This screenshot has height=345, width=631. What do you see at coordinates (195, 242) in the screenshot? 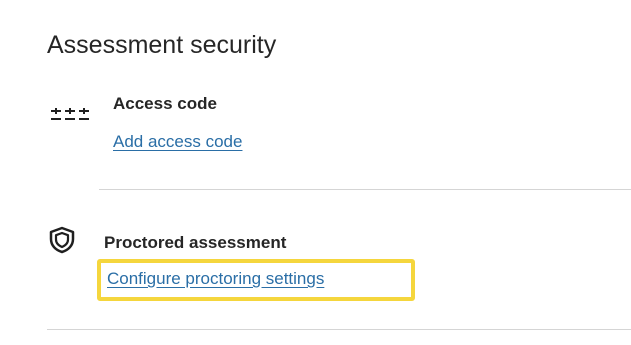
I see `proctored-assessment-title: Proctored assessment` at bounding box center [195, 242].